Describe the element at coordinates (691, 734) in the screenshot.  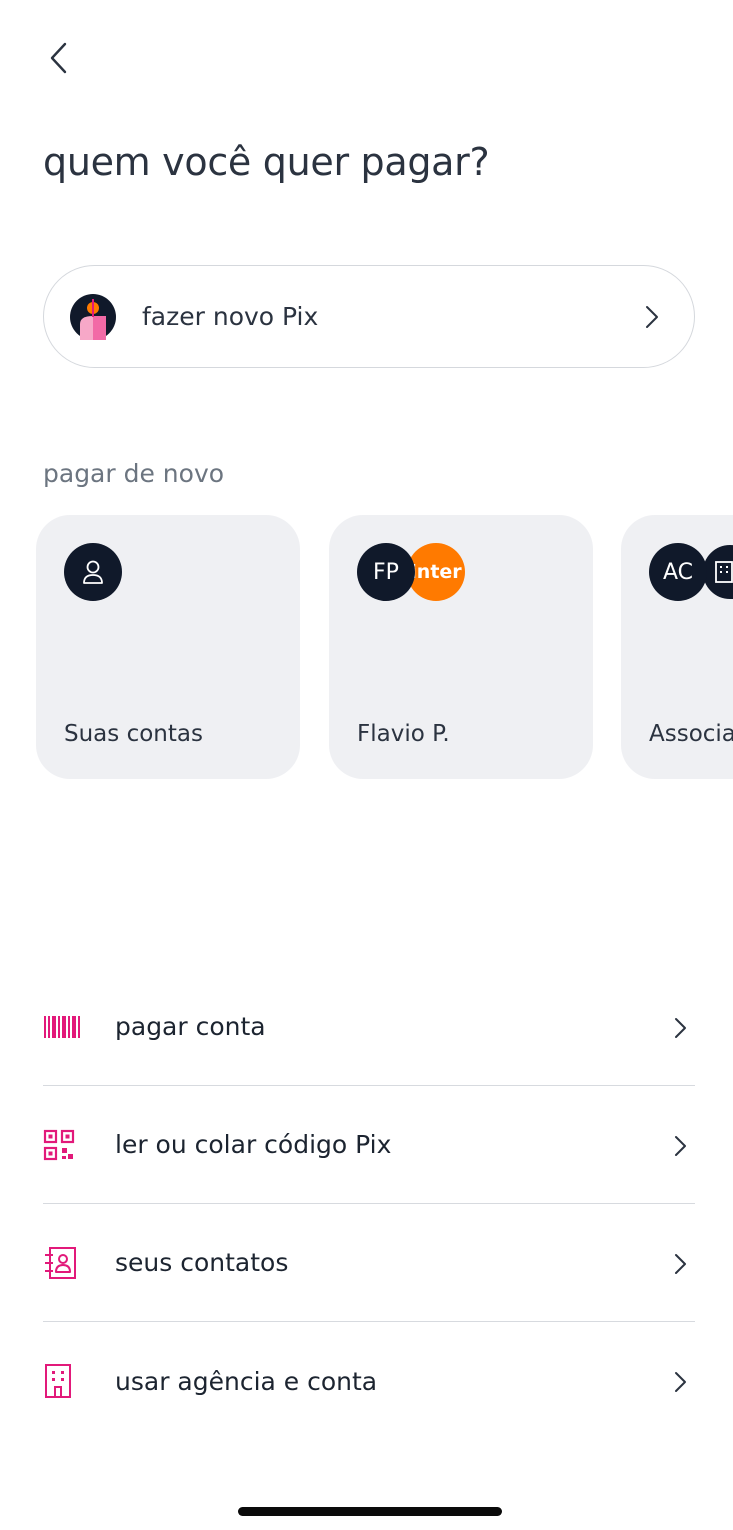
I see `recent-card-name: Associa` at that location.